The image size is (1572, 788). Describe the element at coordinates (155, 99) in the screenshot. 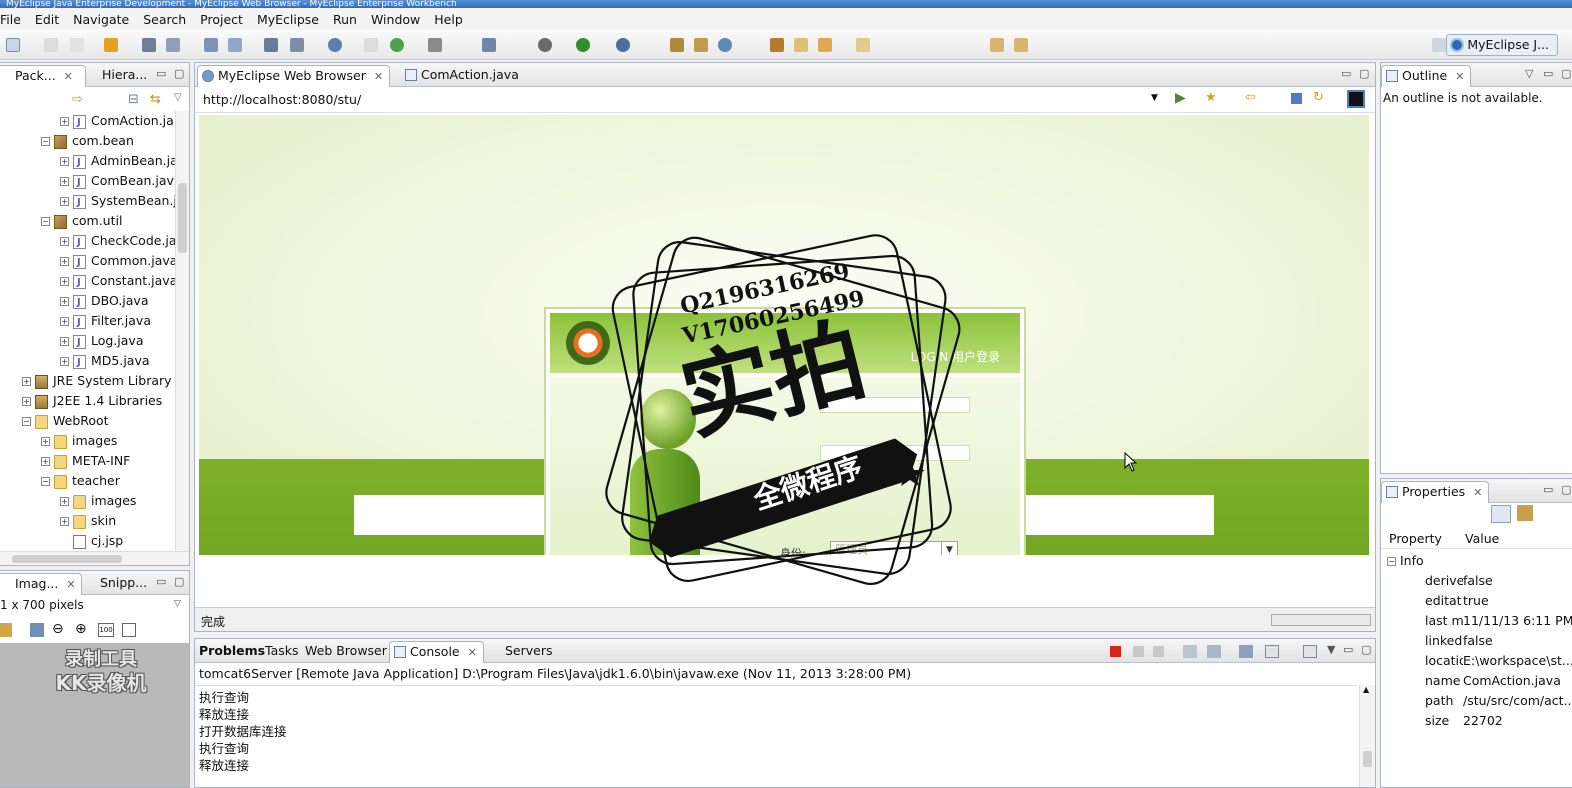

I see `link-editor-icon: ⇆` at that location.